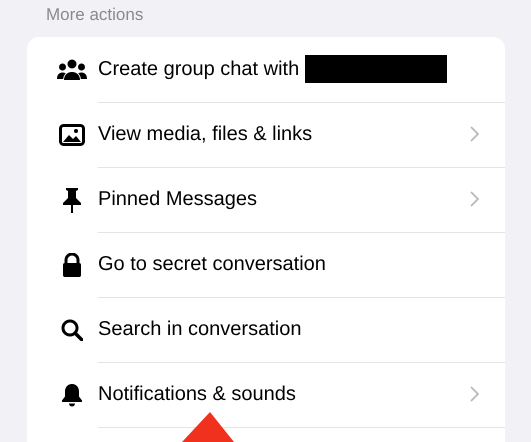 The width and height of the screenshot is (531, 442). What do you see at coordinates (94, 15) in the screenshot?
I see `section-title: More actions` at bounding box center [94, 15].